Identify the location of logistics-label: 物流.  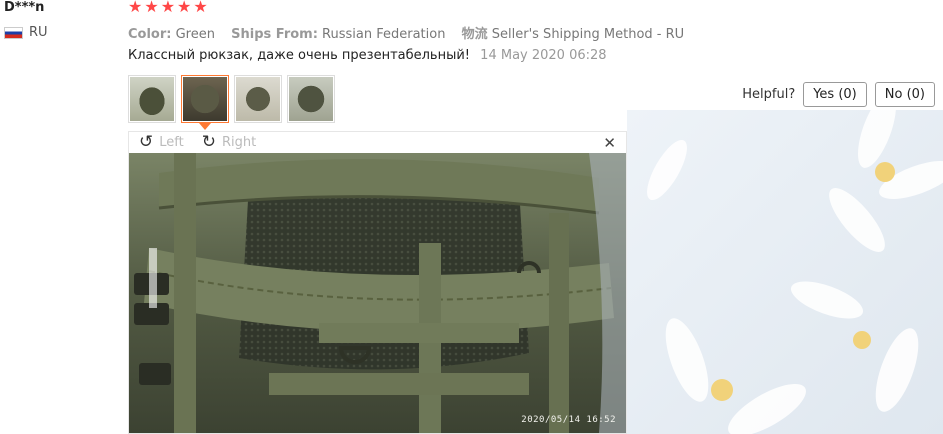
(474, 34).